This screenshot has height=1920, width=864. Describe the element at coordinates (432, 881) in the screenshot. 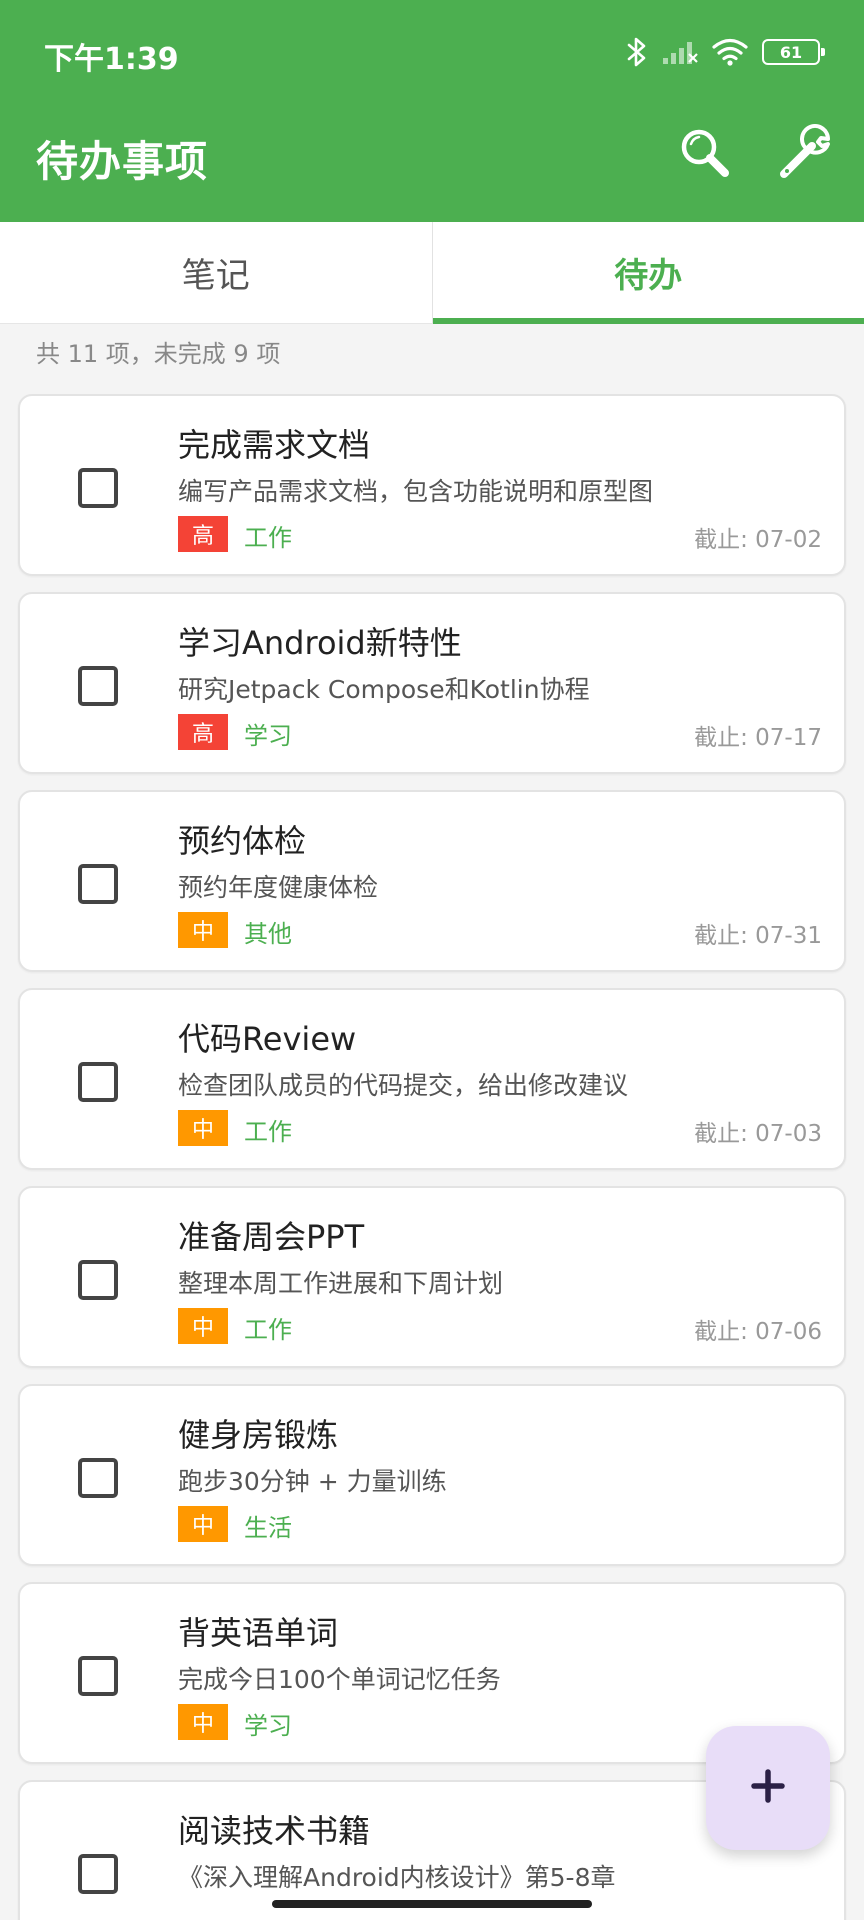

I see `todo-card: 预约体检预约年度健康体检中其他 截止: 07-31` at that location.